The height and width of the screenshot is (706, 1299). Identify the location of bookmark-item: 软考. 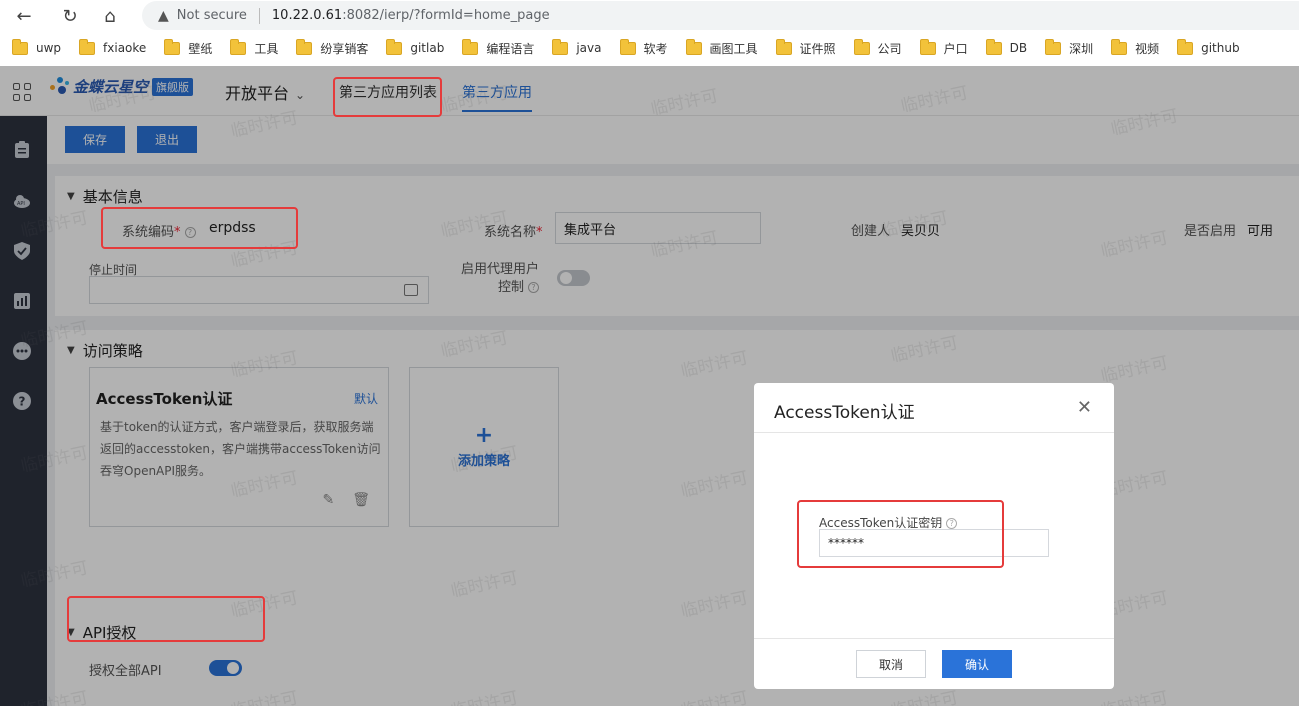
(647, 48).